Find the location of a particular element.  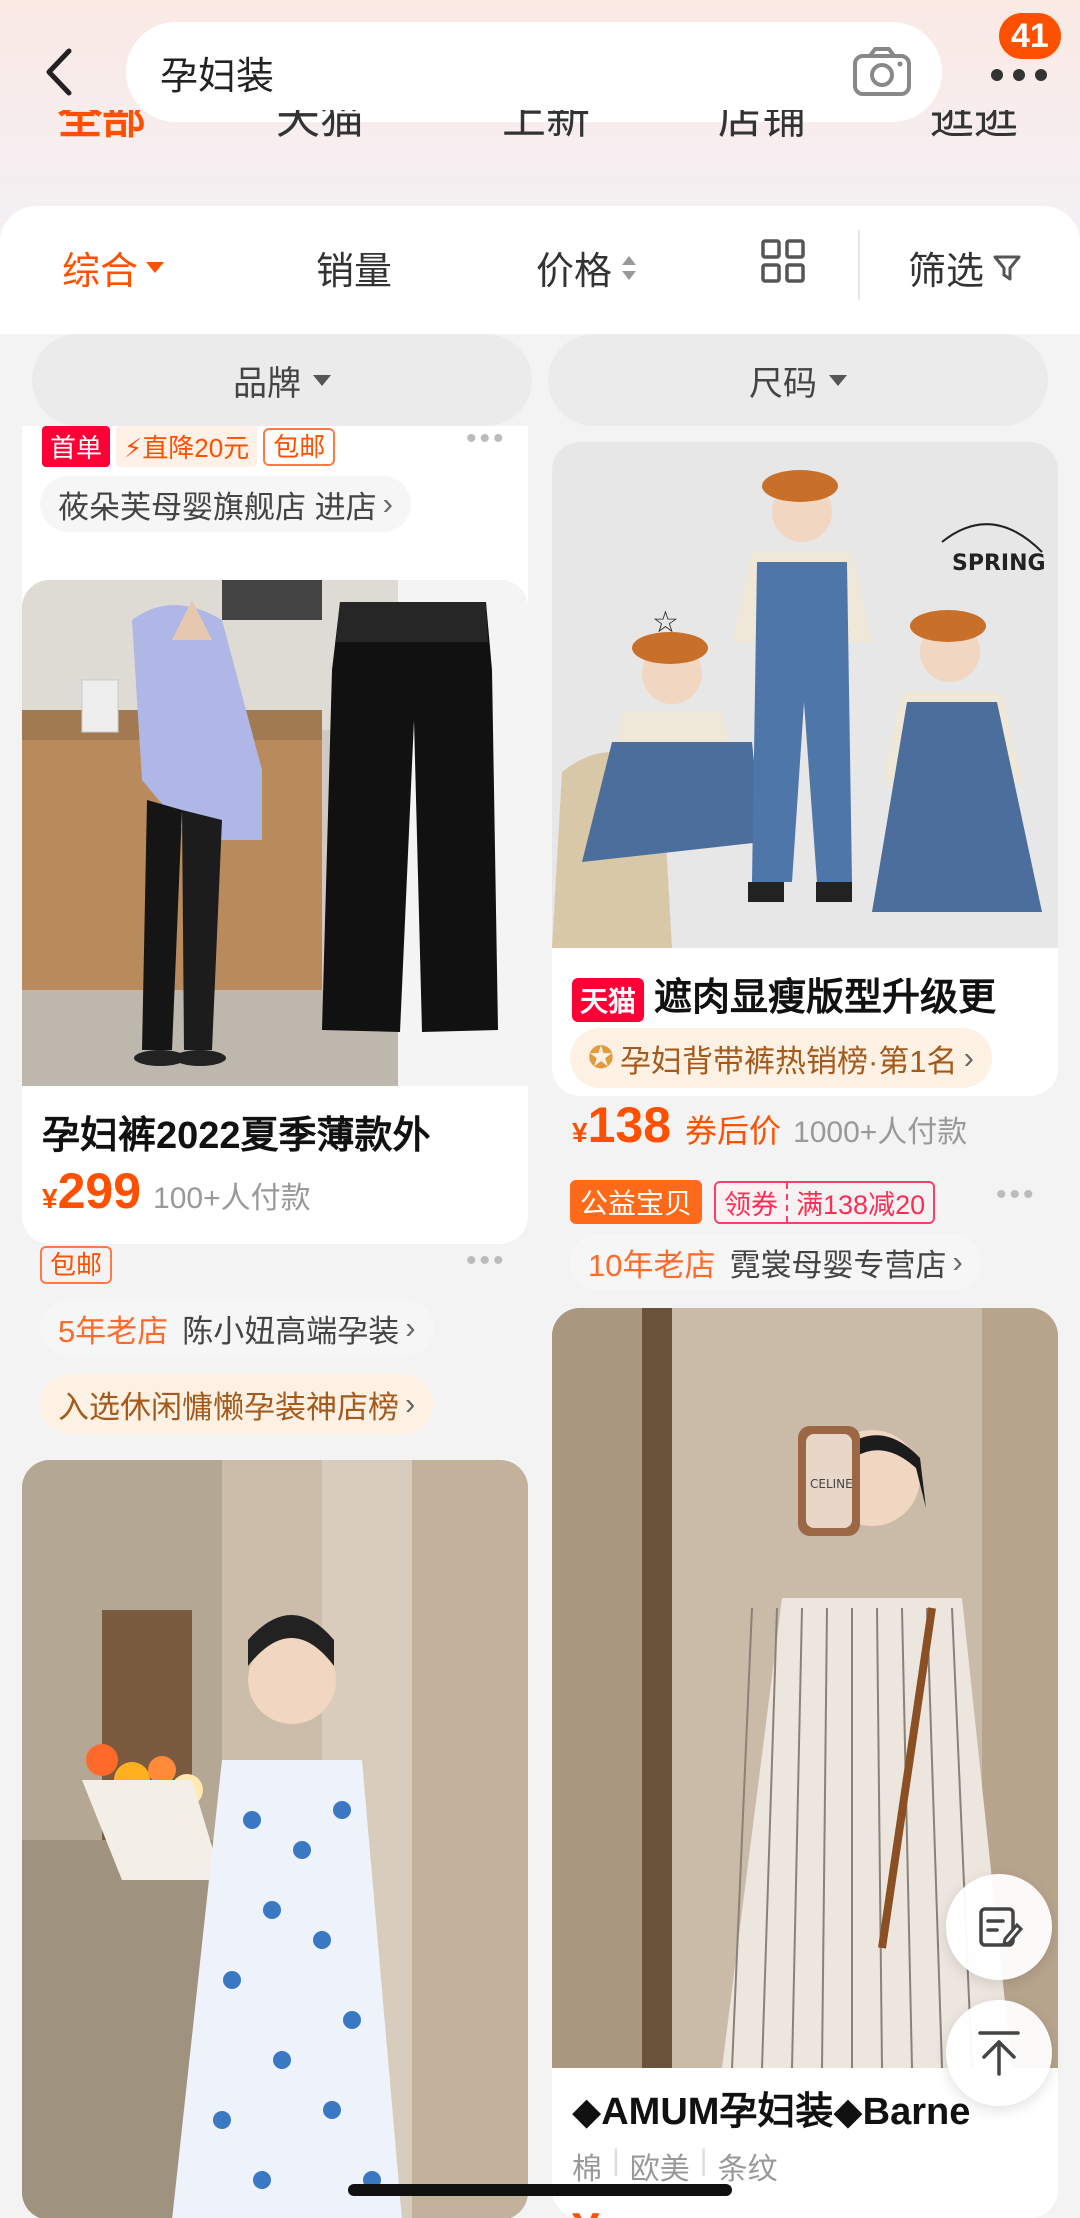

store-years: 5年老店 is located at coordinates (113, 1331).